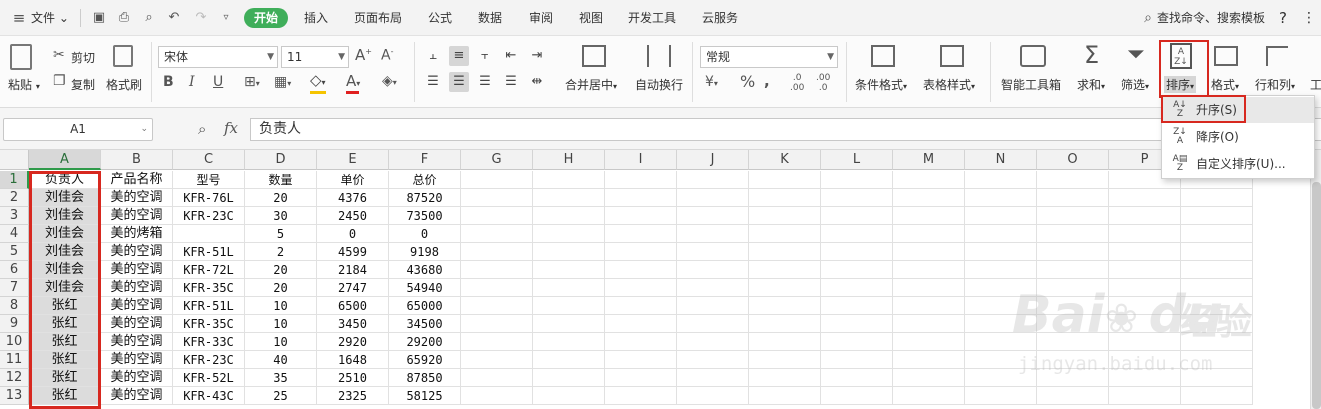 Image resolution: width=1321 pixels, height=409 pixels. What do you see at coordinates (353, 252) in the screenshot?
I see `cell: 4599` at bounding box center [353, 252].